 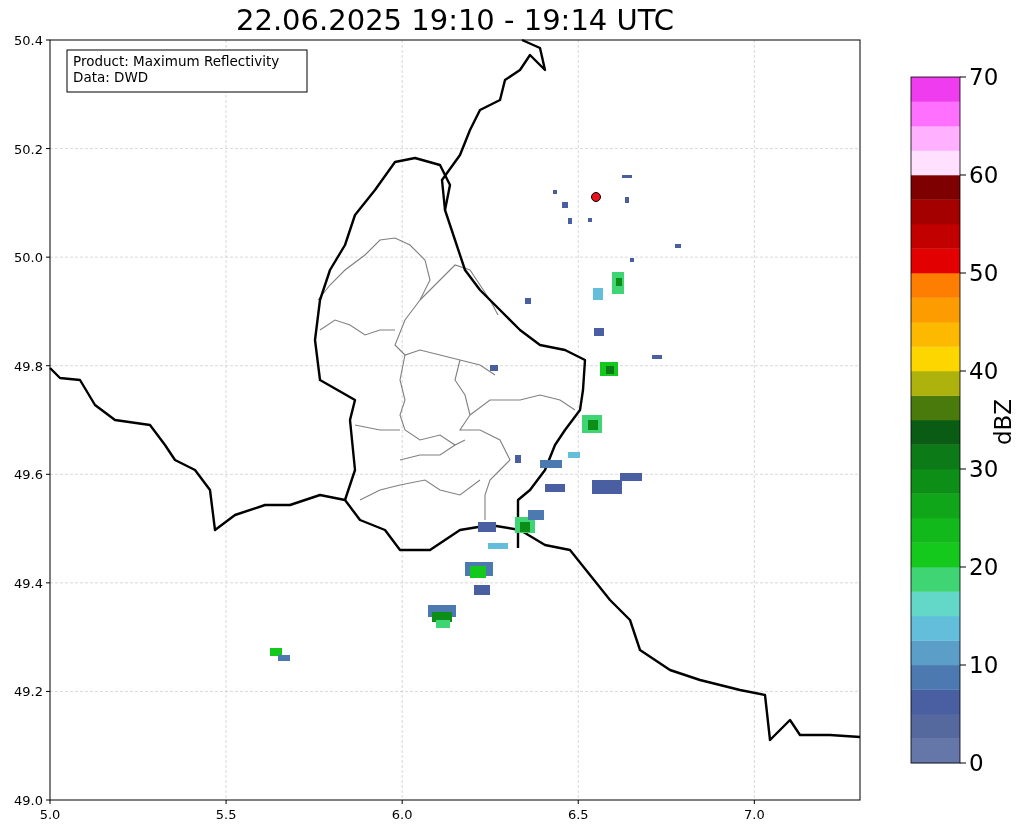 I want to click on axis-tick-label: 5.5, so click(x=226, y=814).